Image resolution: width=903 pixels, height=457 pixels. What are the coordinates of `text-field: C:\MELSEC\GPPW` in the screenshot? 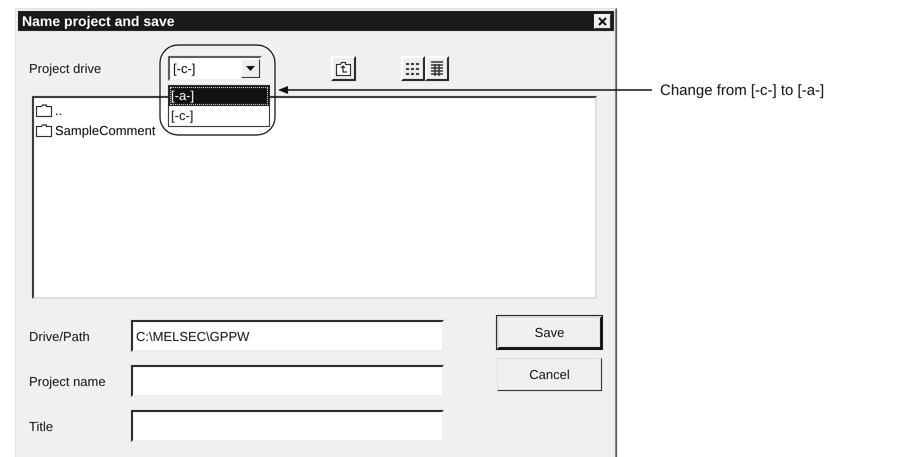 It's located at (287, 336).